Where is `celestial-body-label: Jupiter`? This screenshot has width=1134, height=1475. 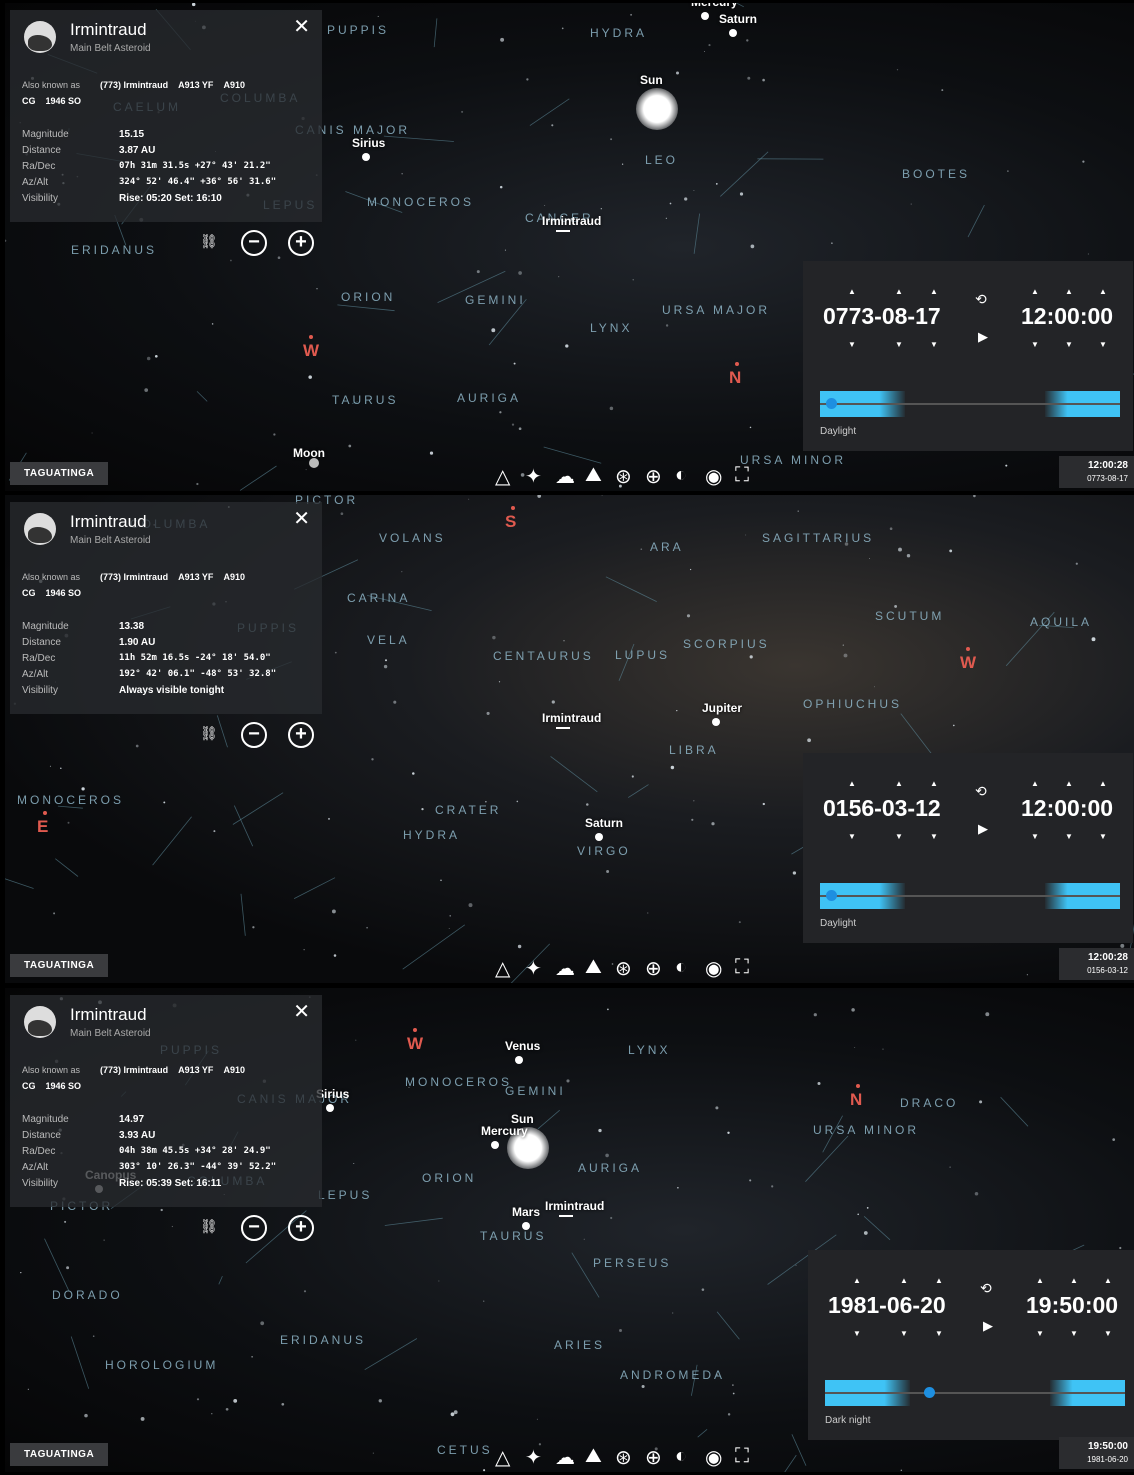
celestial-body-label: Jupiter is located at coordinates (722, 708).